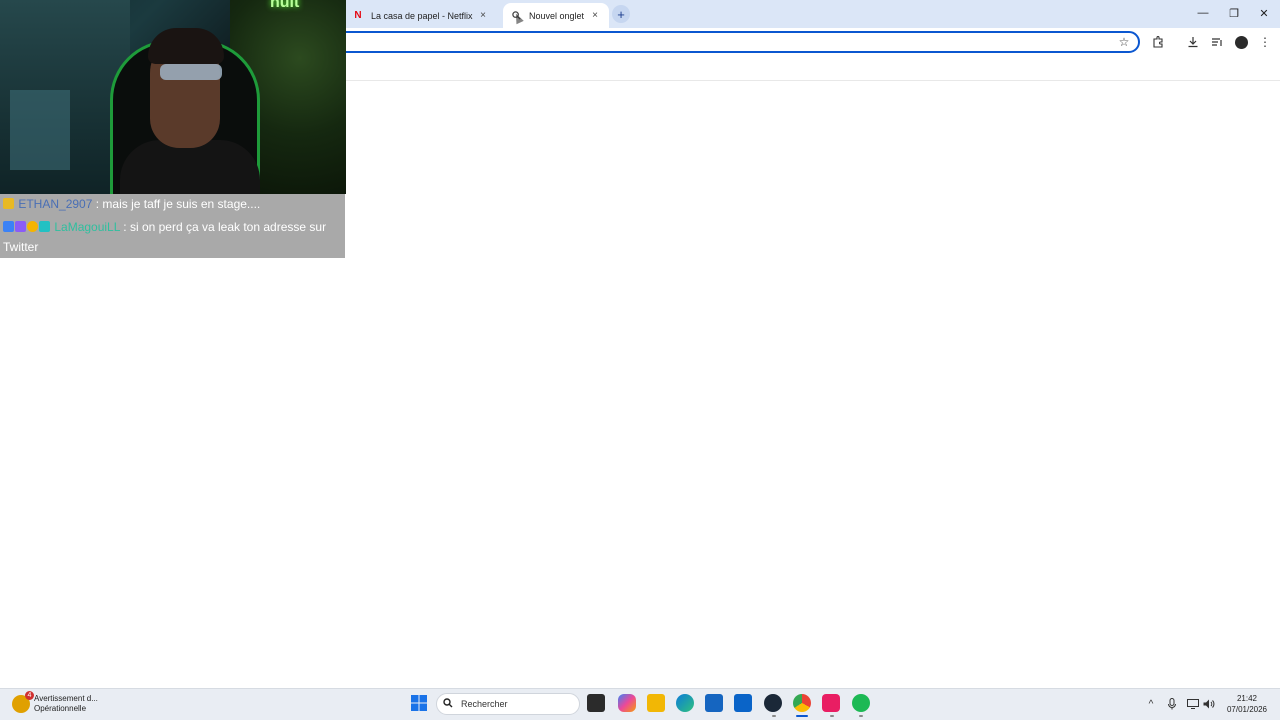  Describe the element at coordinates (419, 703) in the screenshot. I see `windows-start-icon` at that location.